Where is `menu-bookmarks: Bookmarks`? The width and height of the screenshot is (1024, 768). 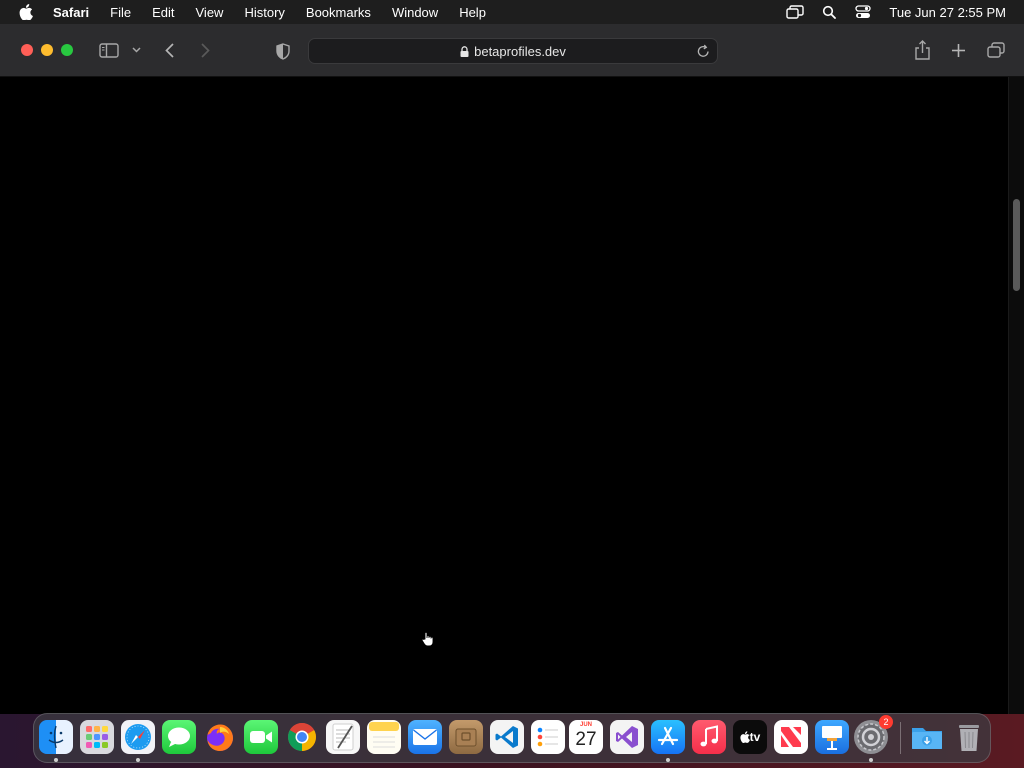
menu-bookmarks: Bookmarks is located at coordinates (338, 12).